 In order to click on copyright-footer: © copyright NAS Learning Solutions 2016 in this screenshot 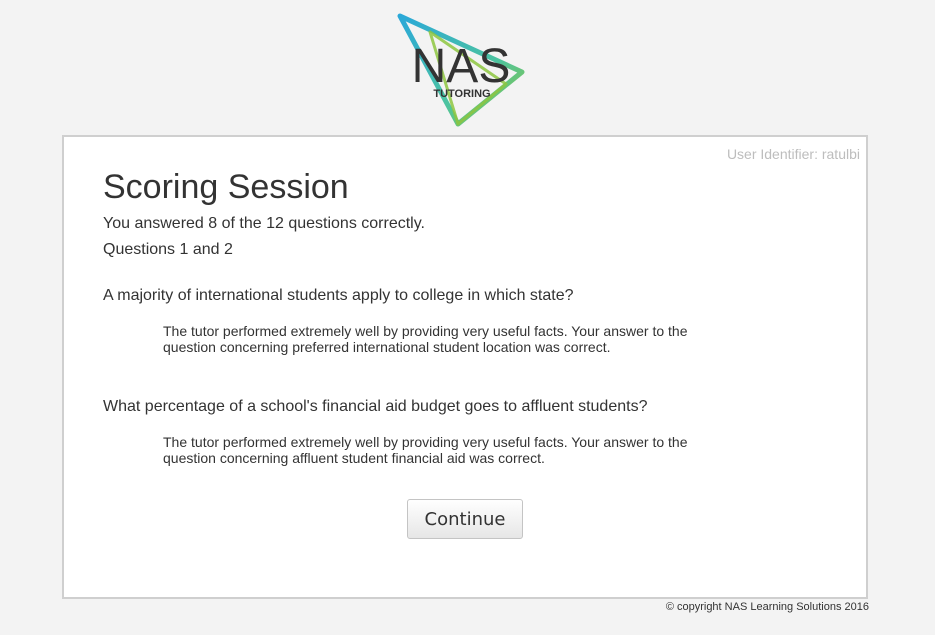, I will do `click(767, 607)`.